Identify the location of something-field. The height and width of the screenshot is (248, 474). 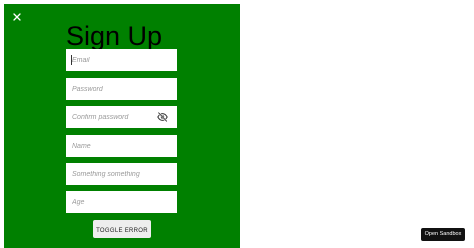
(121, 174).